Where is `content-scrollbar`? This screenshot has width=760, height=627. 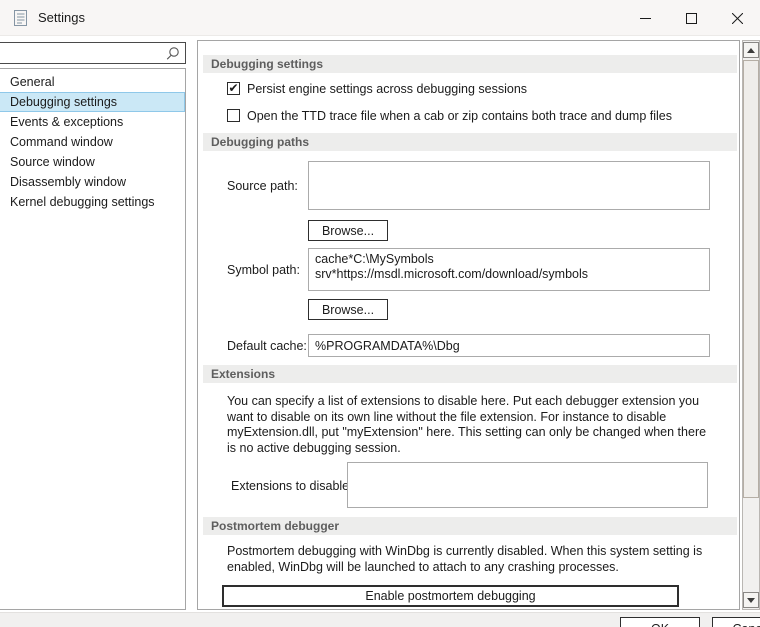 content-scrollbar is located at coordinates (751, 325).